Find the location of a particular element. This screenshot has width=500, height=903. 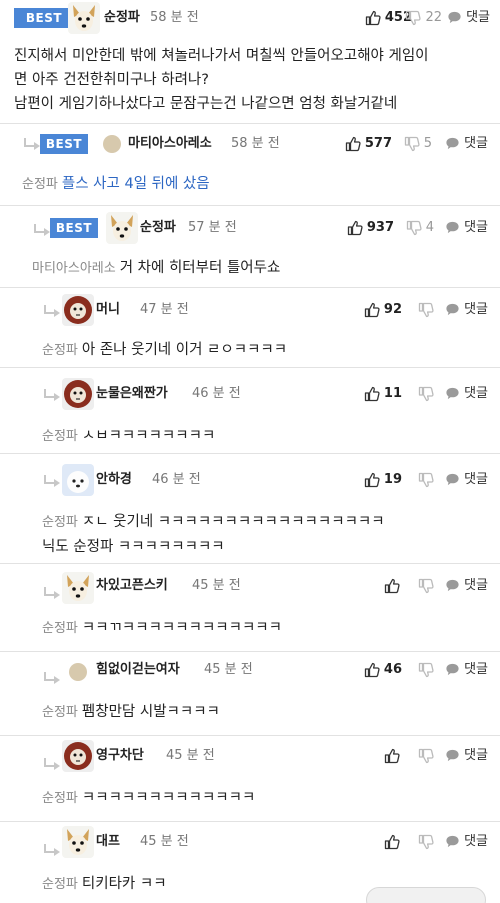

comment-text: 펨창만담 시발ㅋㅋㅋㅋ is located at coordinates (150, 712).